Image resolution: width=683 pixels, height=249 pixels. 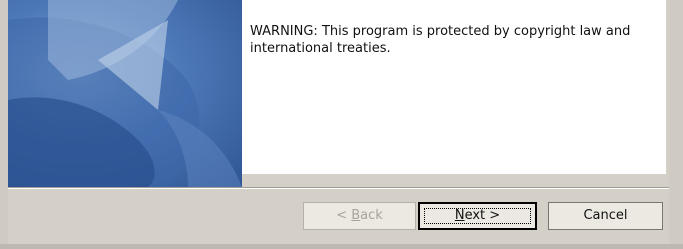 I want to click on button-area-separator, so click(x=338, y=188).